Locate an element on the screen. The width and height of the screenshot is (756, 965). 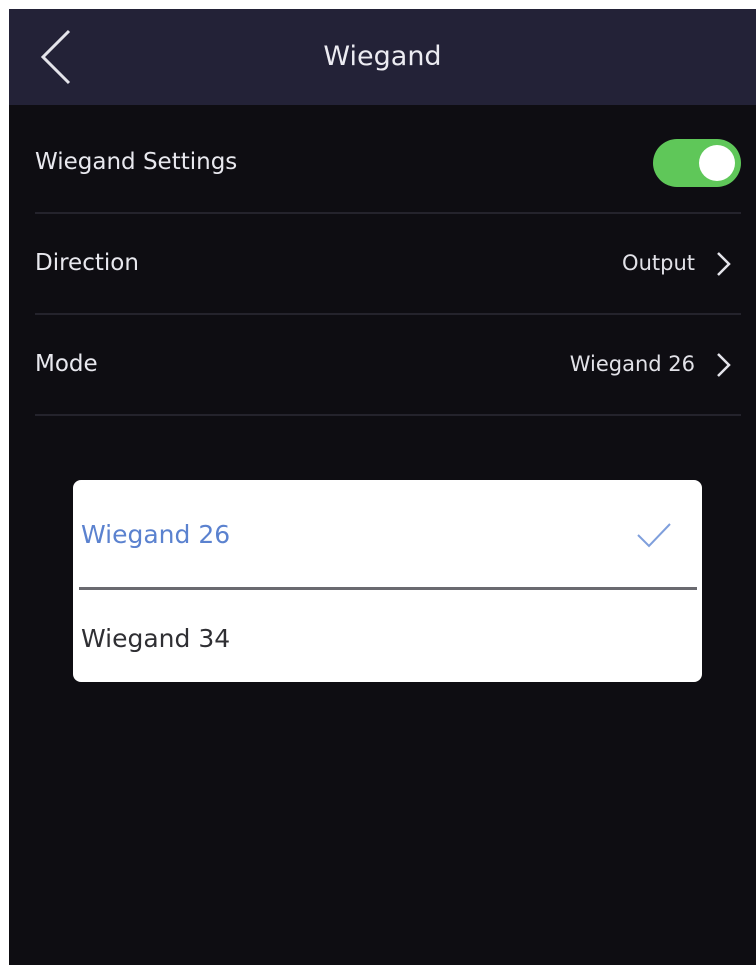
checkmark-icon is located at coordinates (654, 535).